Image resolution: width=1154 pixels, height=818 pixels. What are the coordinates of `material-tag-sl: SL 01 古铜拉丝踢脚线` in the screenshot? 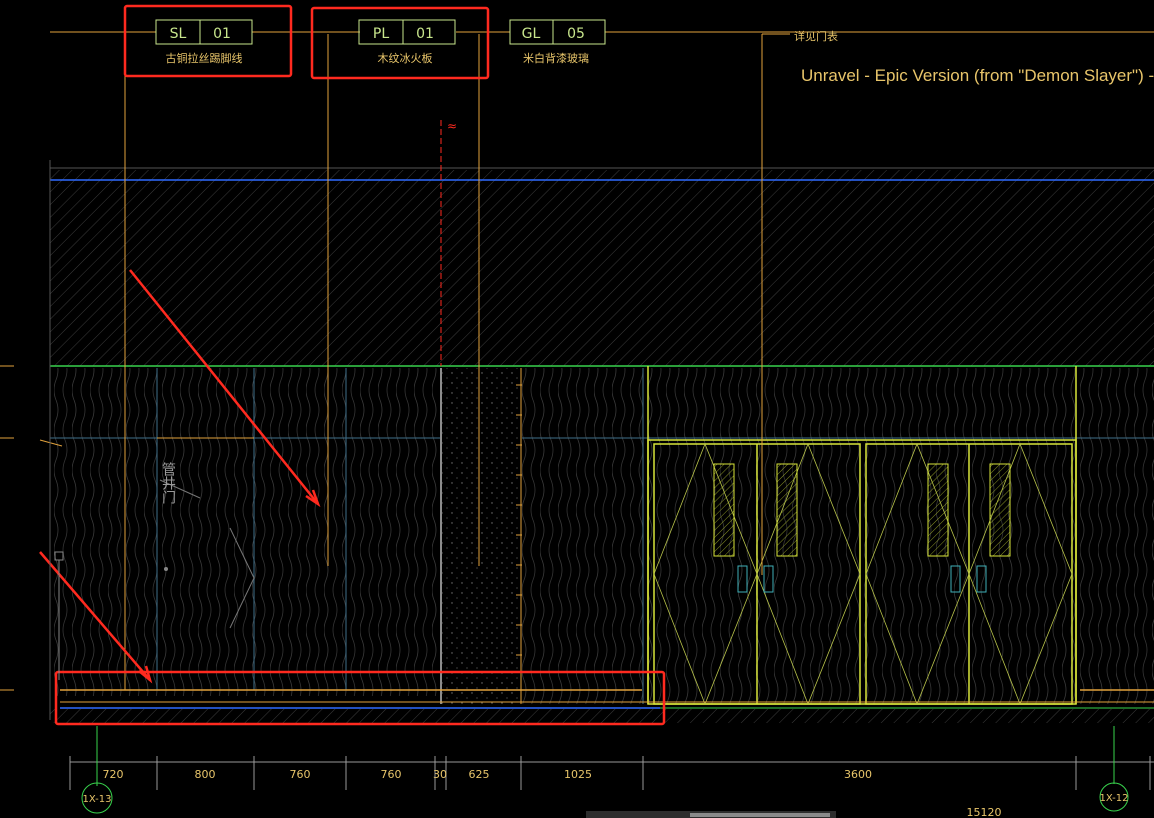 It's located at (204, 42).